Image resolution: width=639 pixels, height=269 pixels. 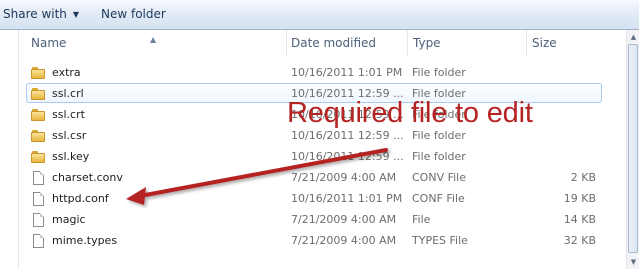 I want to click on file-name: magic, so click(x=69, y=219).